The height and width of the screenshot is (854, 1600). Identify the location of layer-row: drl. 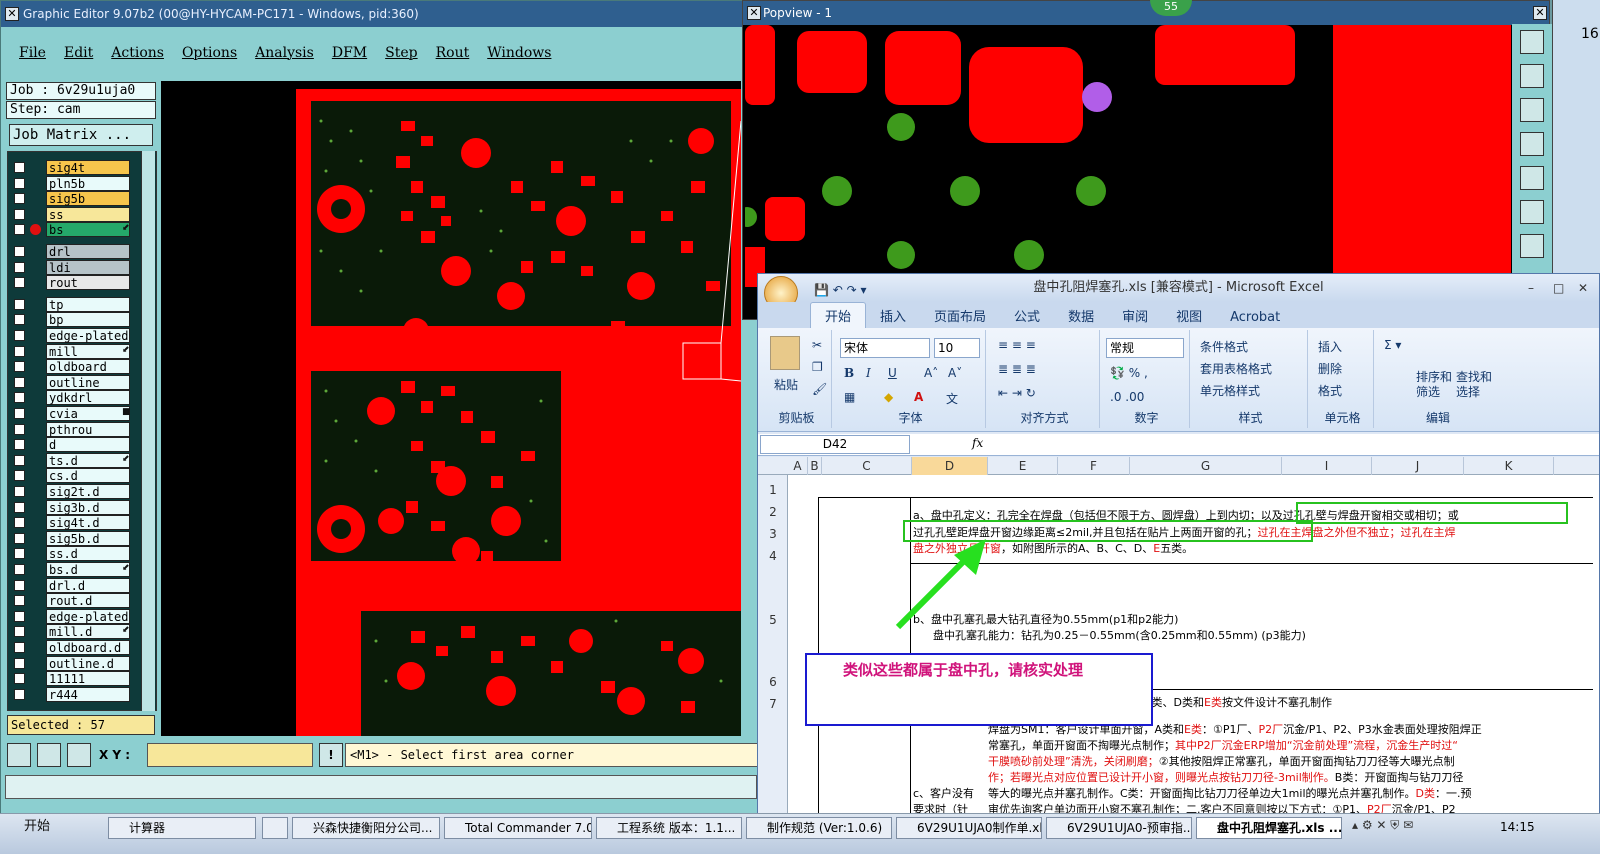
(76, 251).